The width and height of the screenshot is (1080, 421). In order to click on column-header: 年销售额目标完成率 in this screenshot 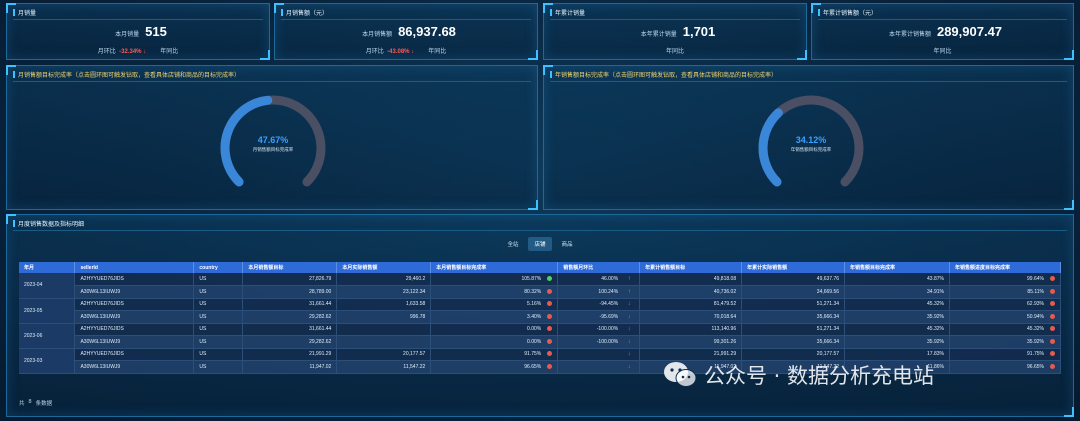, I will do `click(897, 267)`.